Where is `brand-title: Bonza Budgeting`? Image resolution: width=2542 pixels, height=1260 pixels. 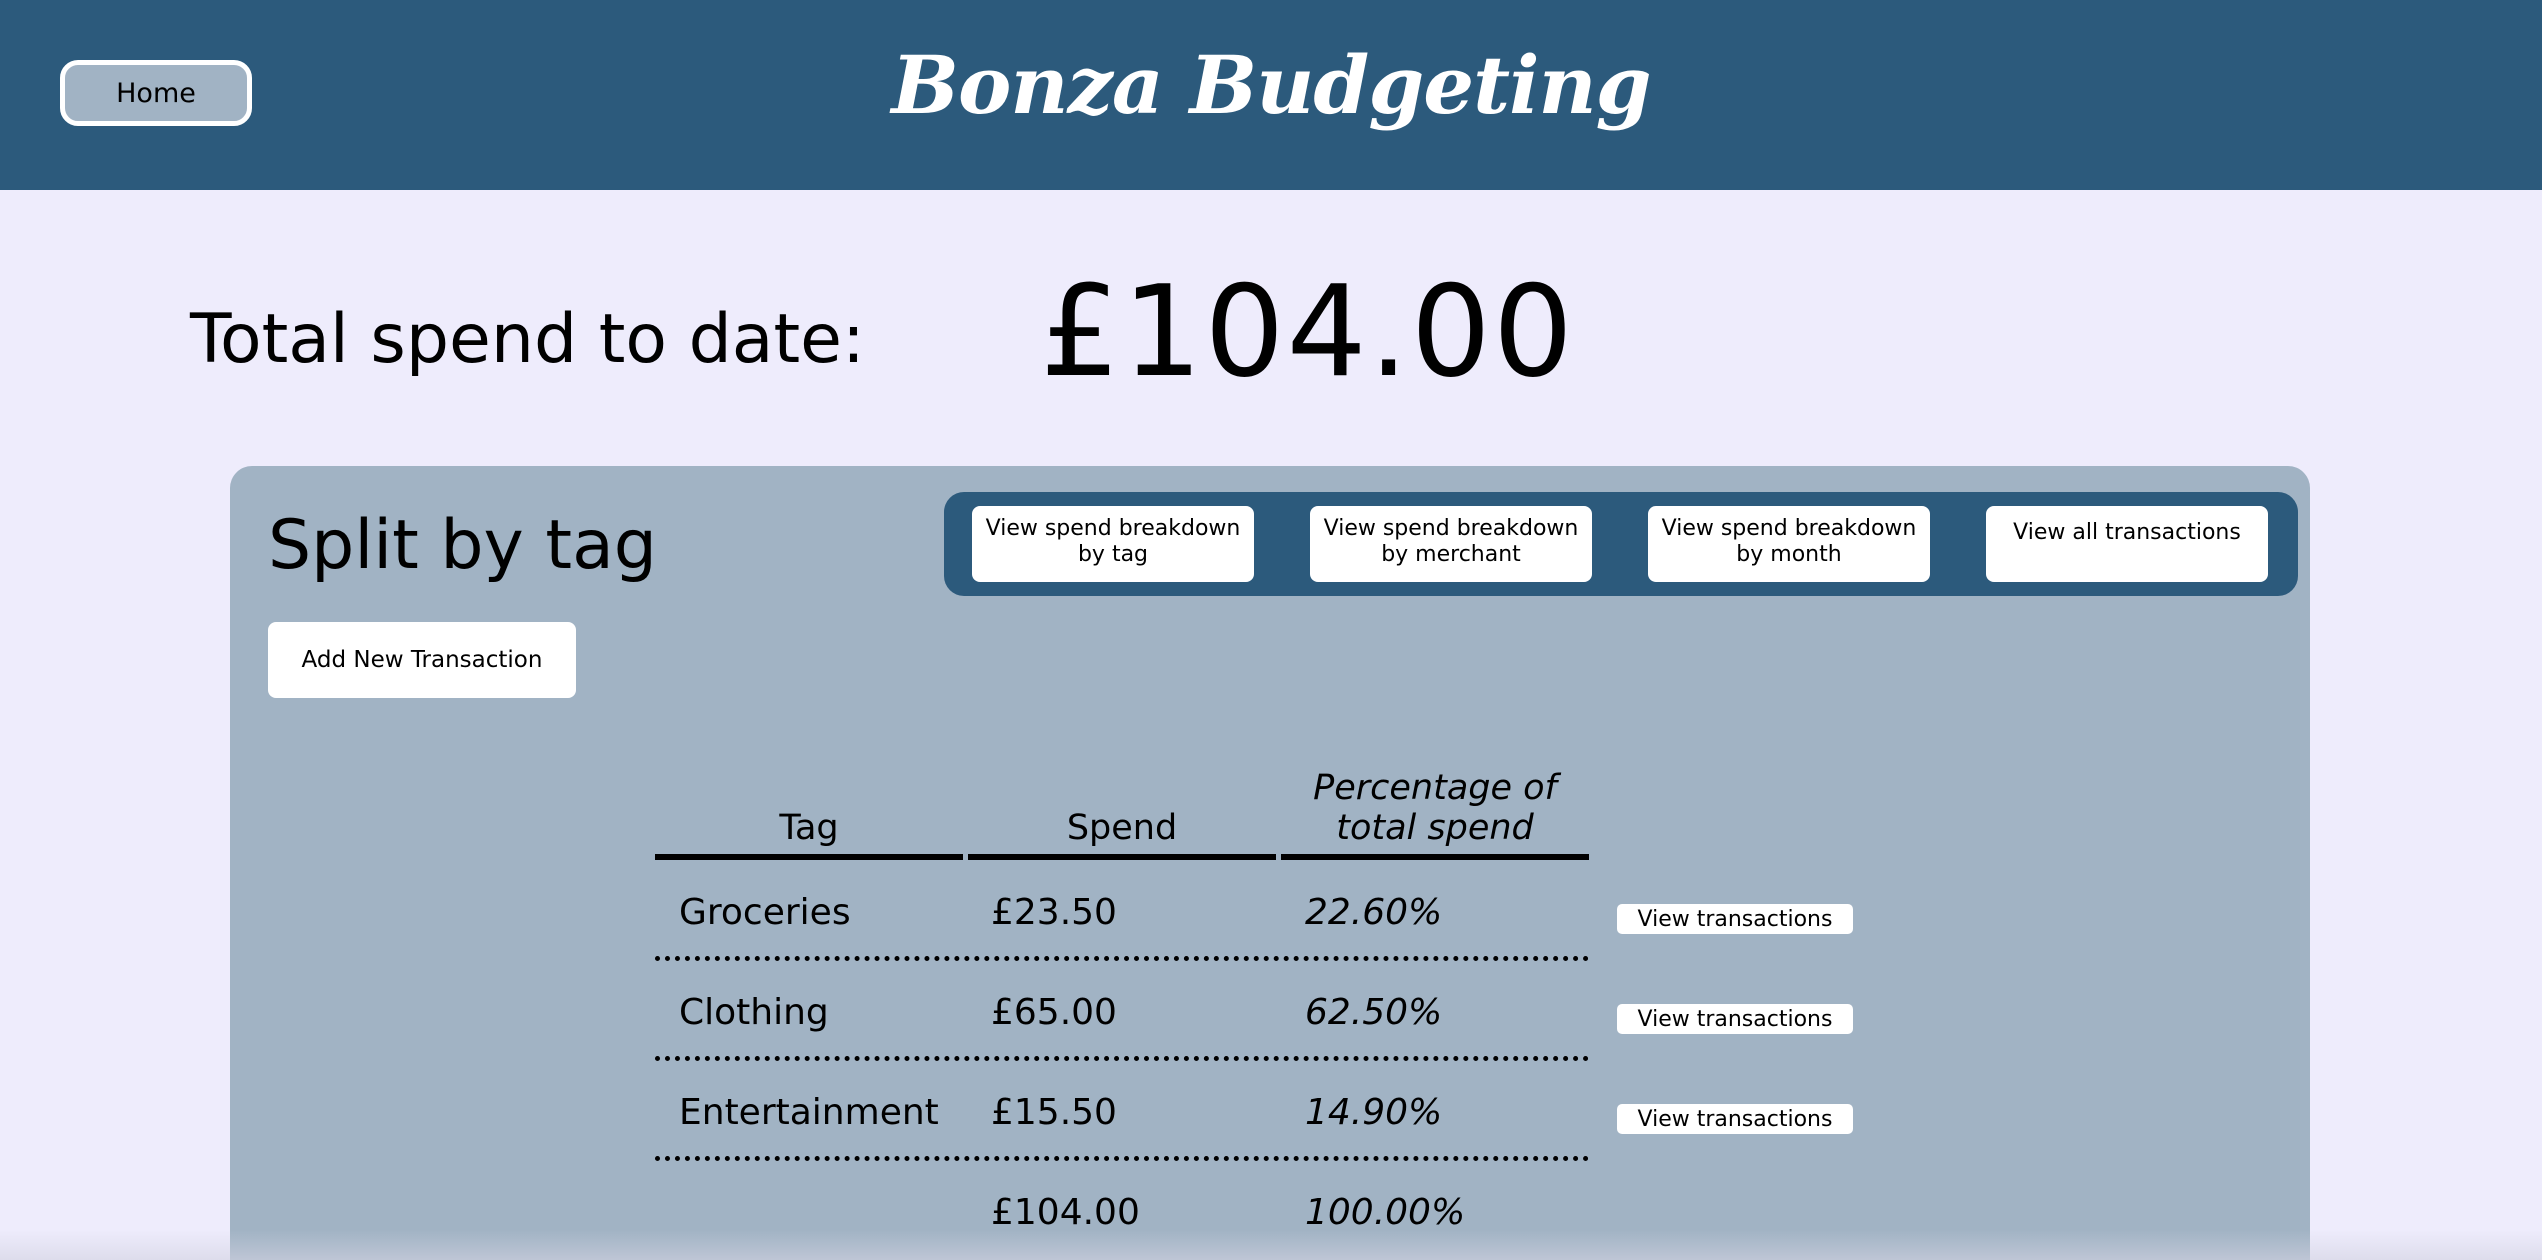 brand-title: Bonza Budgeting is located at coordinates (1271, 85).